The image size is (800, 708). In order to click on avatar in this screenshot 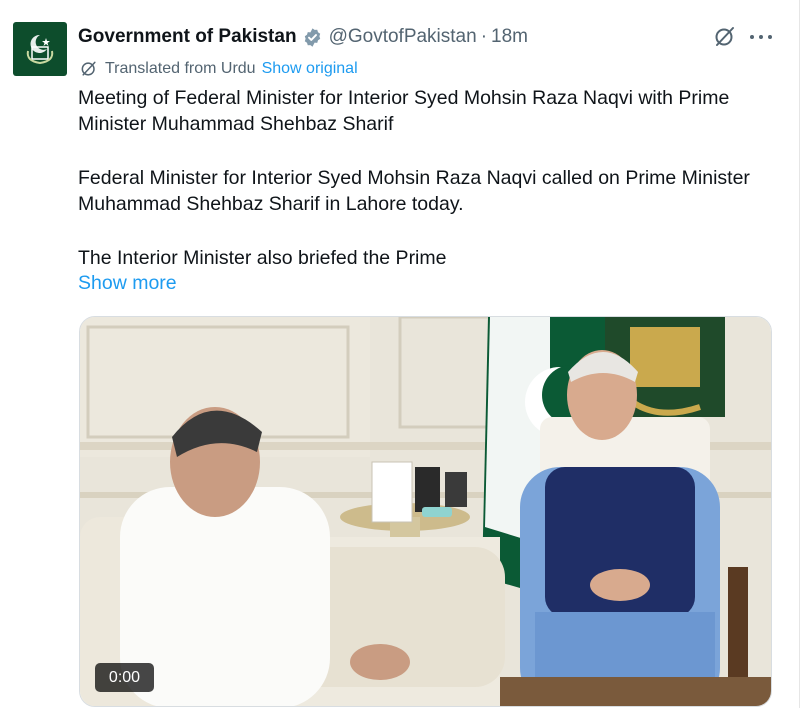, I will do `click(40, 49)`.